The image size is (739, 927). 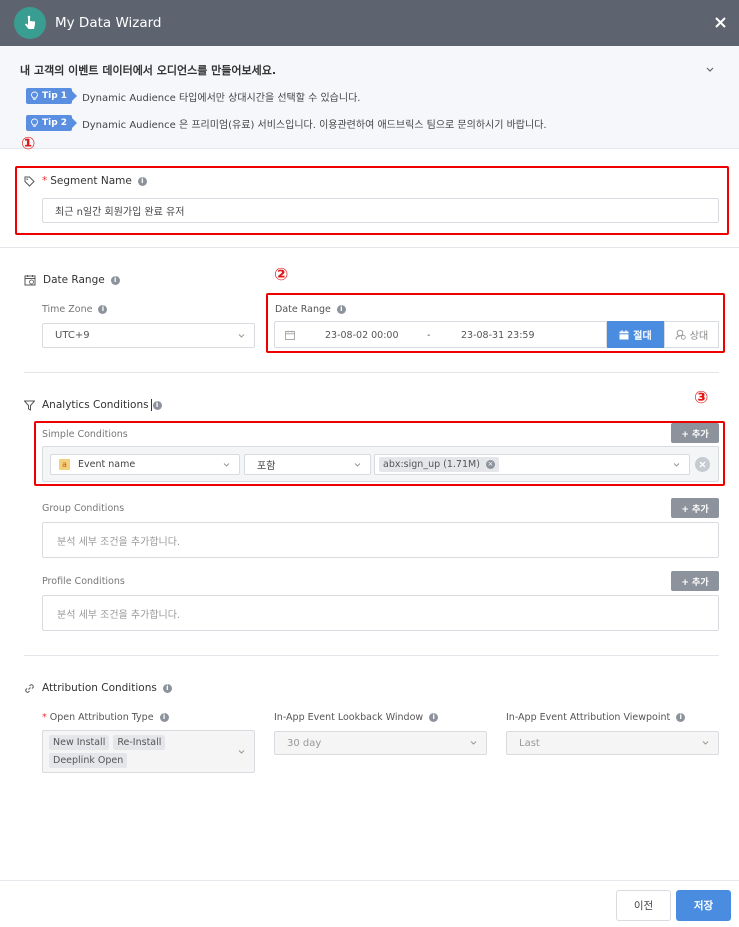 What do you see at coordinates (304, 743) in the screenshot?
I see `lookback-window-value: 30 day` at bounding box center [304, 743].